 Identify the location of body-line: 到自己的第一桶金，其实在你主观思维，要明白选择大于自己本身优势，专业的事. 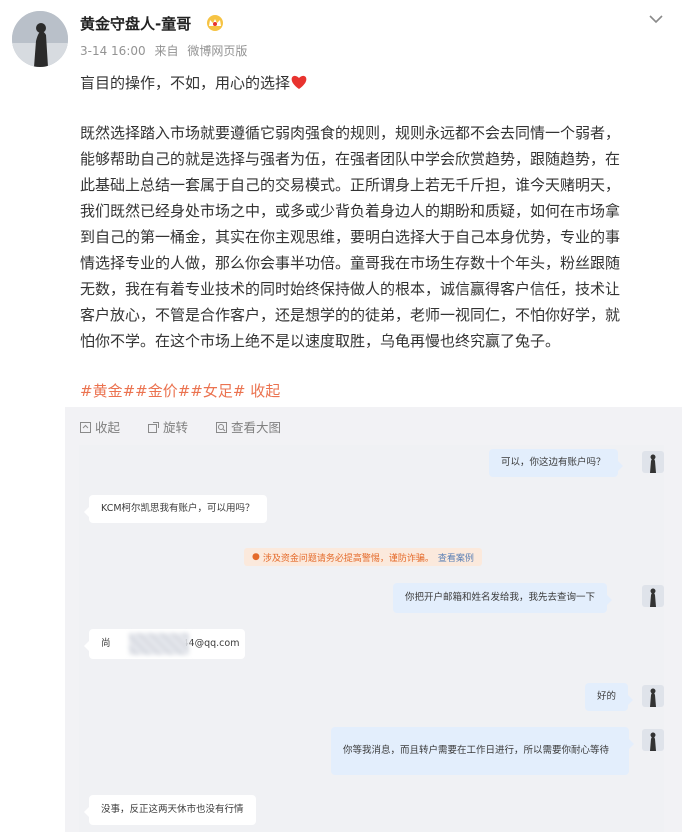
(350, 237).